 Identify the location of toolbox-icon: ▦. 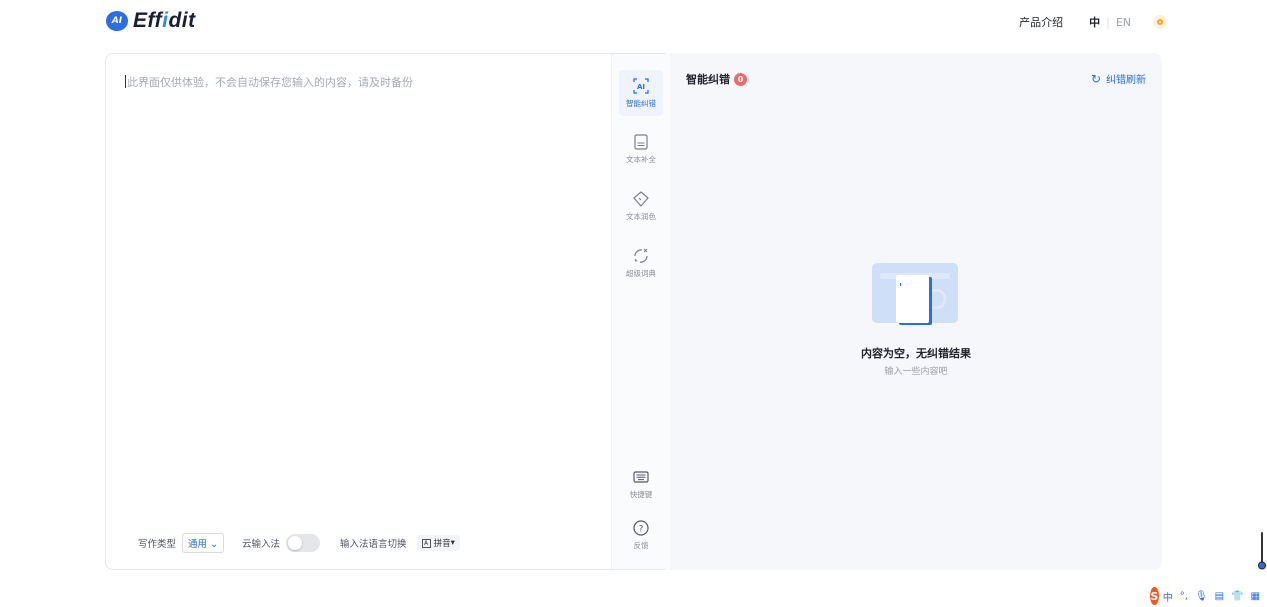
(1255, 596).